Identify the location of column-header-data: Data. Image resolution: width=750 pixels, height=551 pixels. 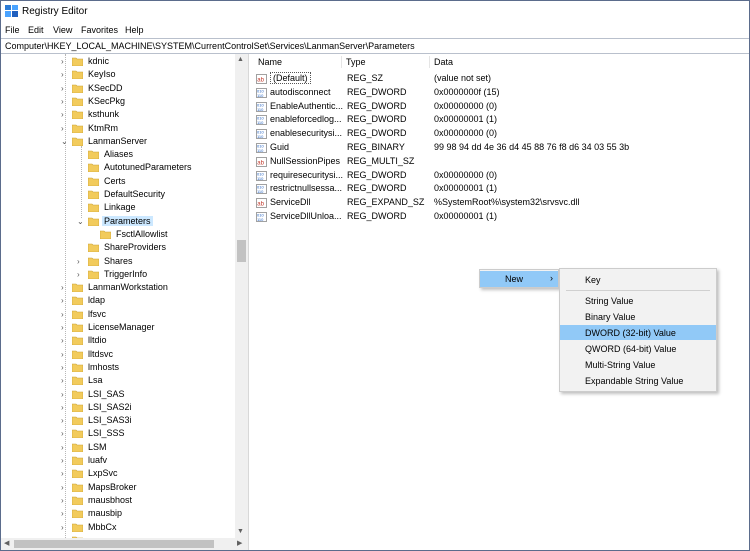
(443, 62).